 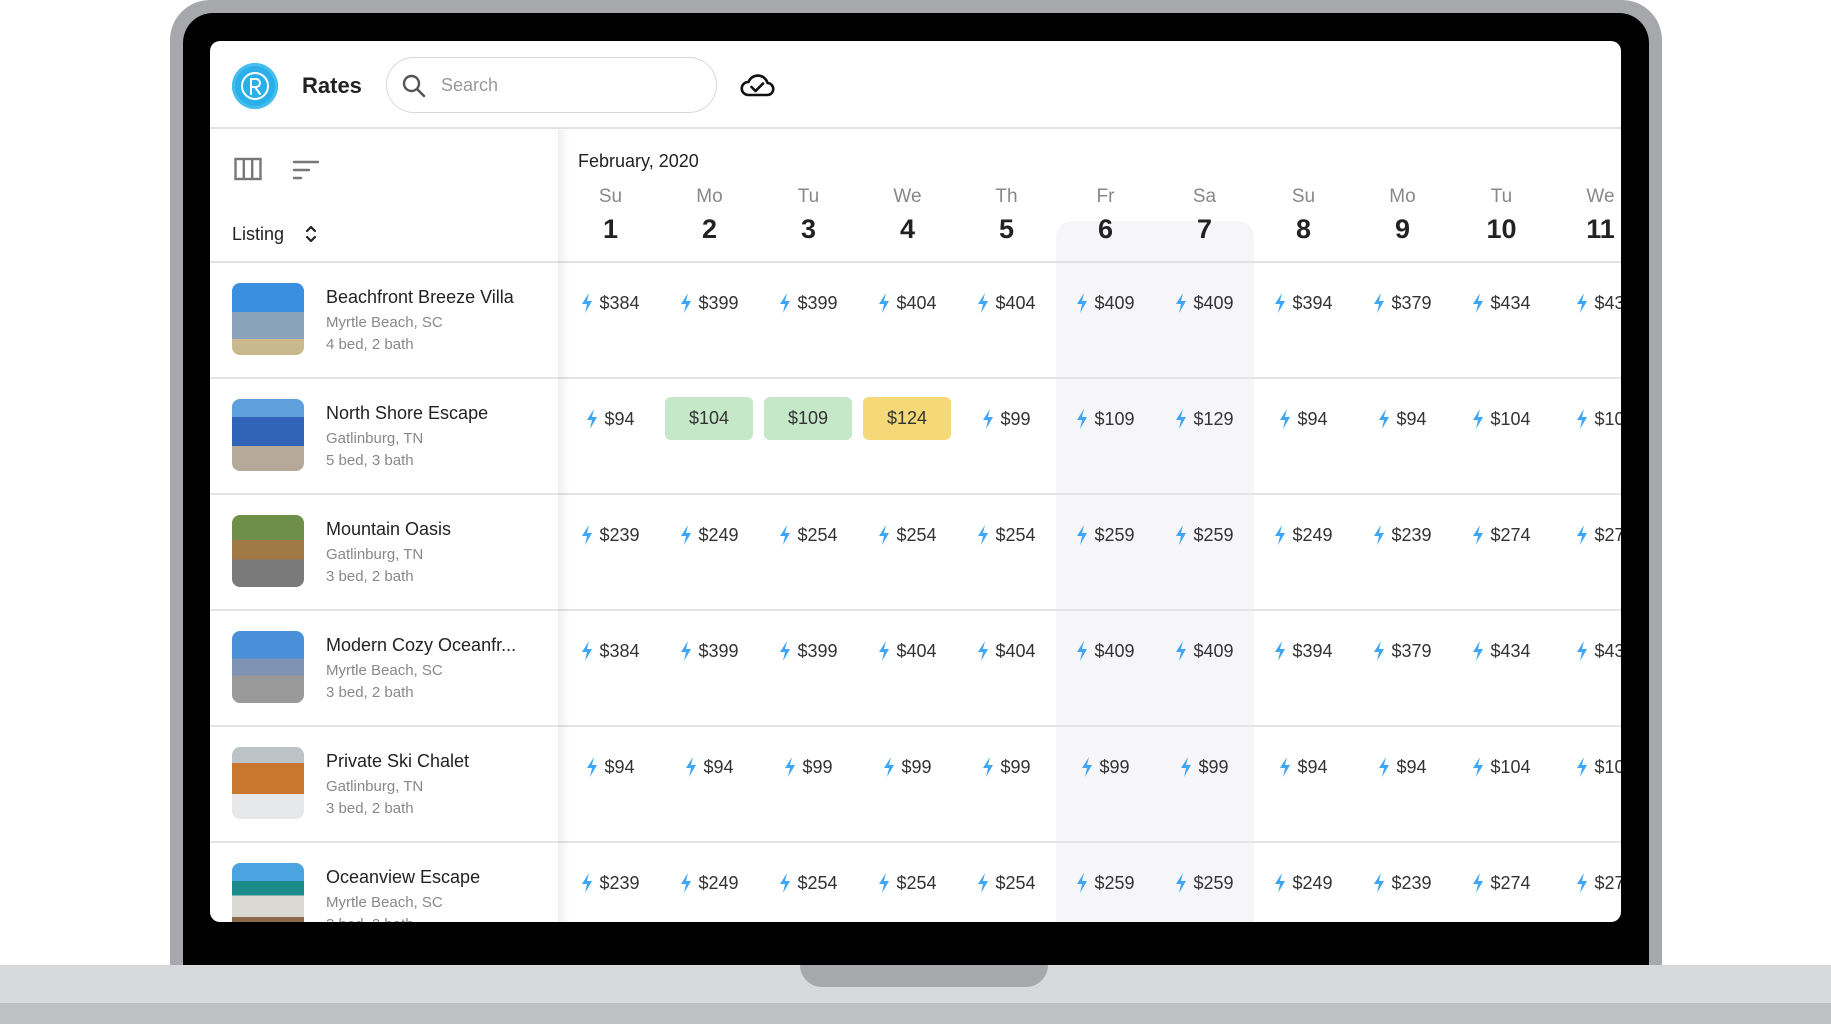 I want to click on listing-name: North Shore Escape, so click(x=407, y=413).